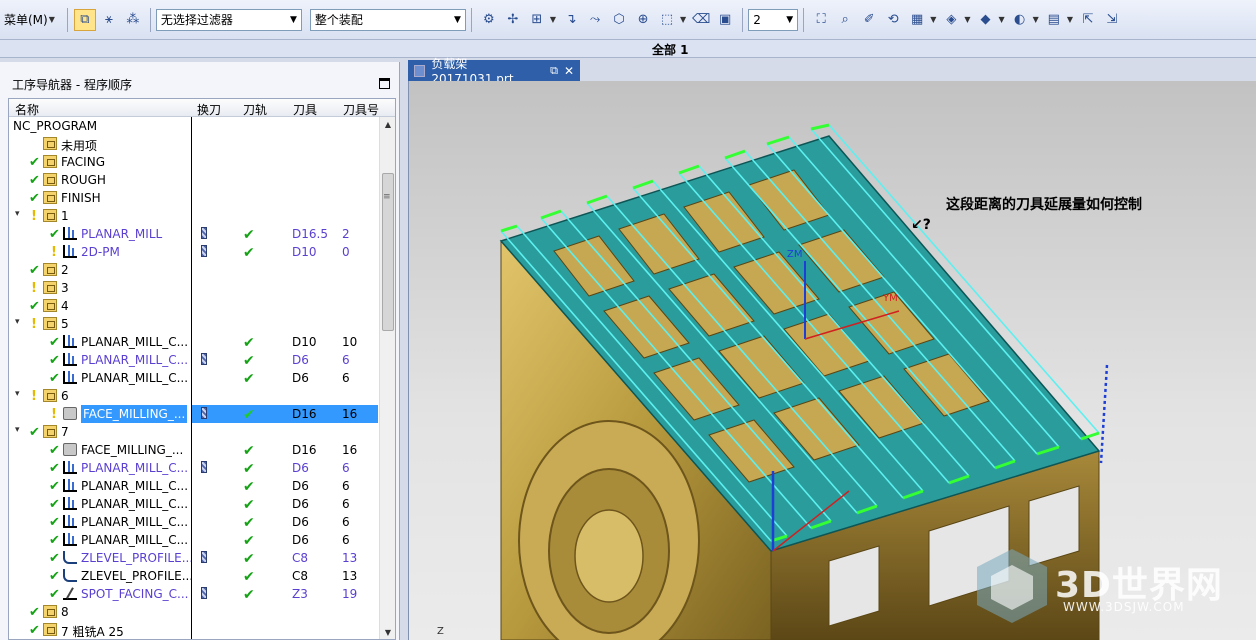 The width and height of the screenshot is (1256, 640). Describe the element at coordinates (194, 162) in the screenshot. I see `program-group-row: ✔ FACING` at that location.